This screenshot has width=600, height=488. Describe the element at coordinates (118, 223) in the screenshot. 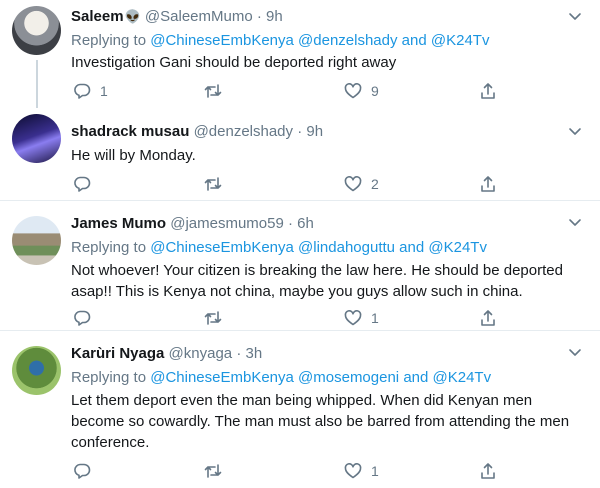

I see `display-name: James Mumo` at that location.